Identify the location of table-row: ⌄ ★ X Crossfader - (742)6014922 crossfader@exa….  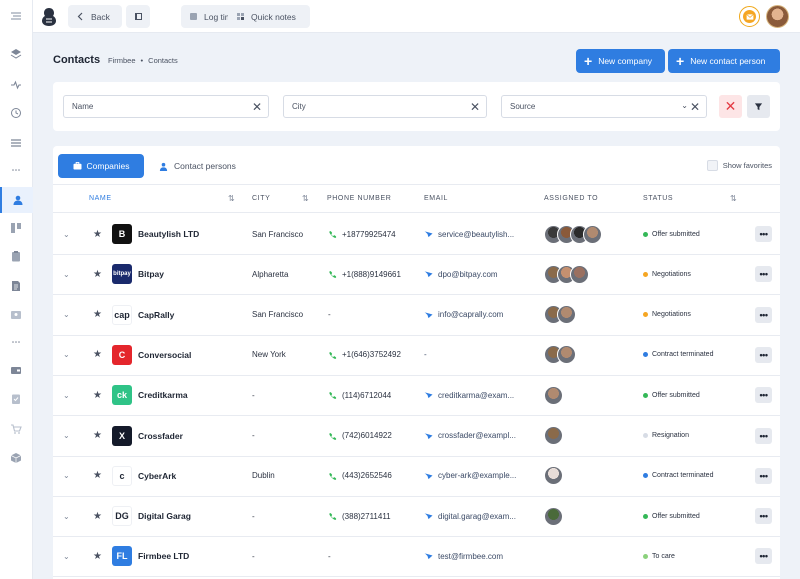
(416, 436).